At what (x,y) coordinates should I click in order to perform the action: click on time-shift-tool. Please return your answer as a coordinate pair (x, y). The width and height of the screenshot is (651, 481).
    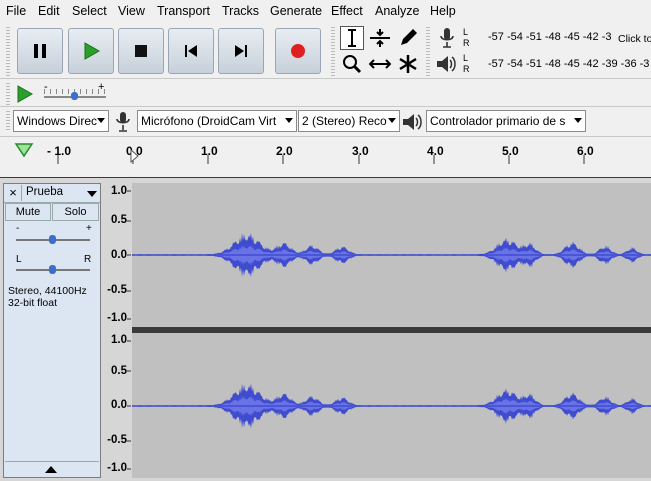
    Looking at the image, I should click on (380, 64).